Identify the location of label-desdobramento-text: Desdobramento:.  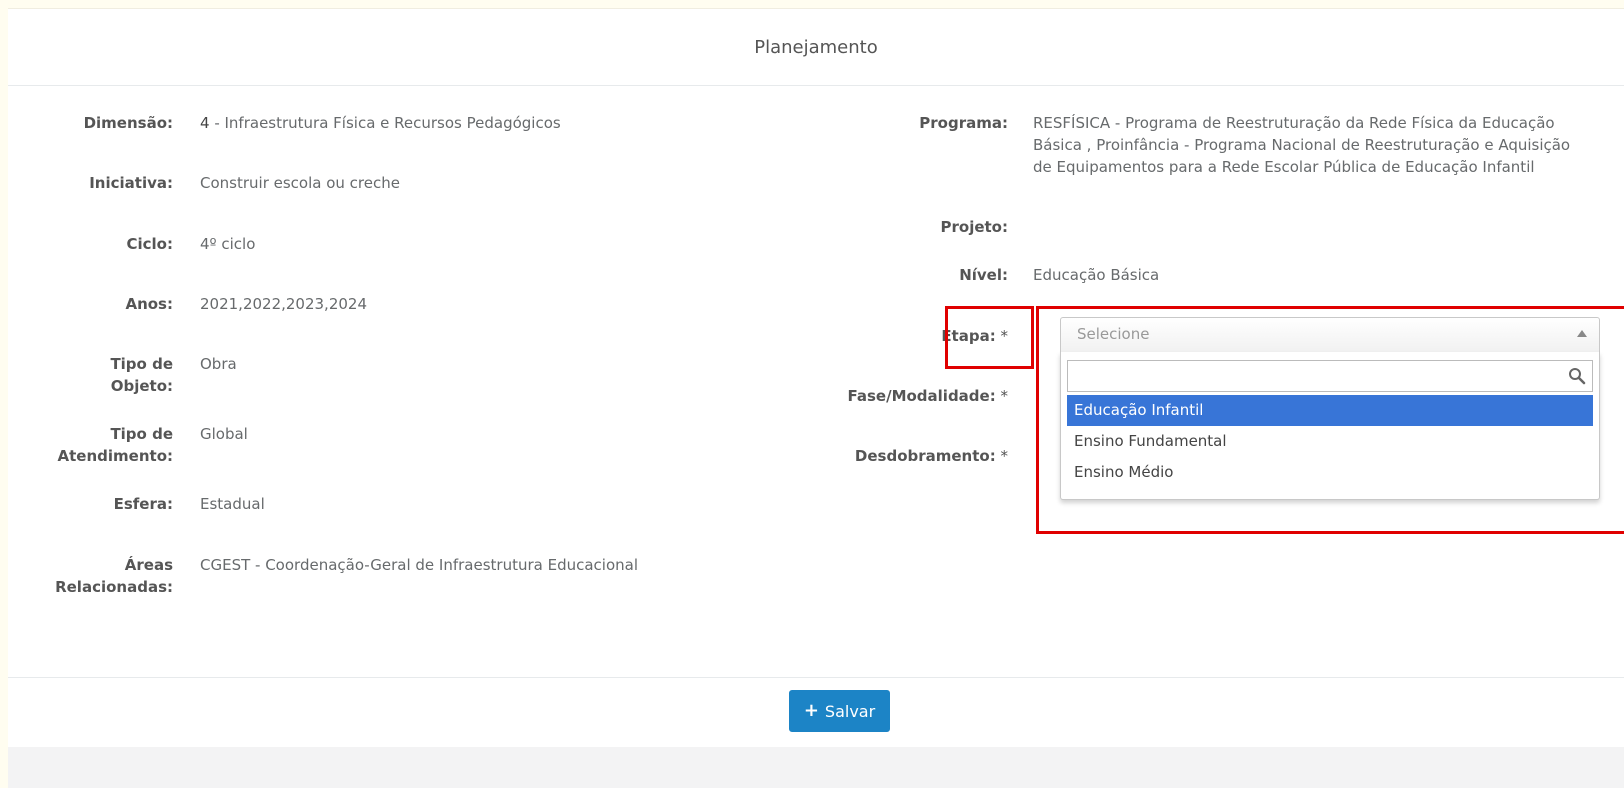
(925, 456).